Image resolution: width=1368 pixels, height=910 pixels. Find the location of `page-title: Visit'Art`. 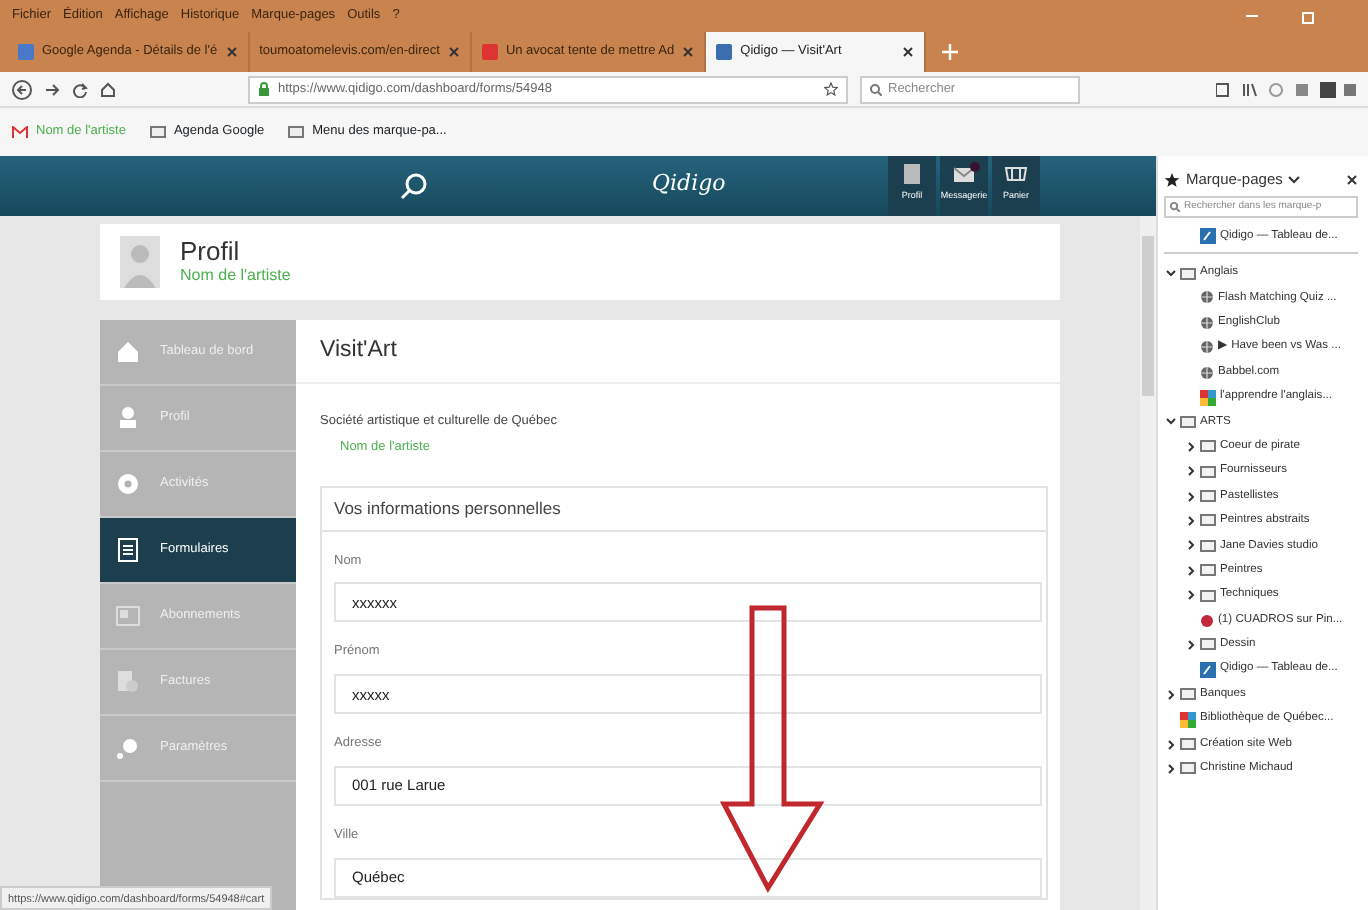

page-title: Visit'Art is located at coordinates (678, 352).